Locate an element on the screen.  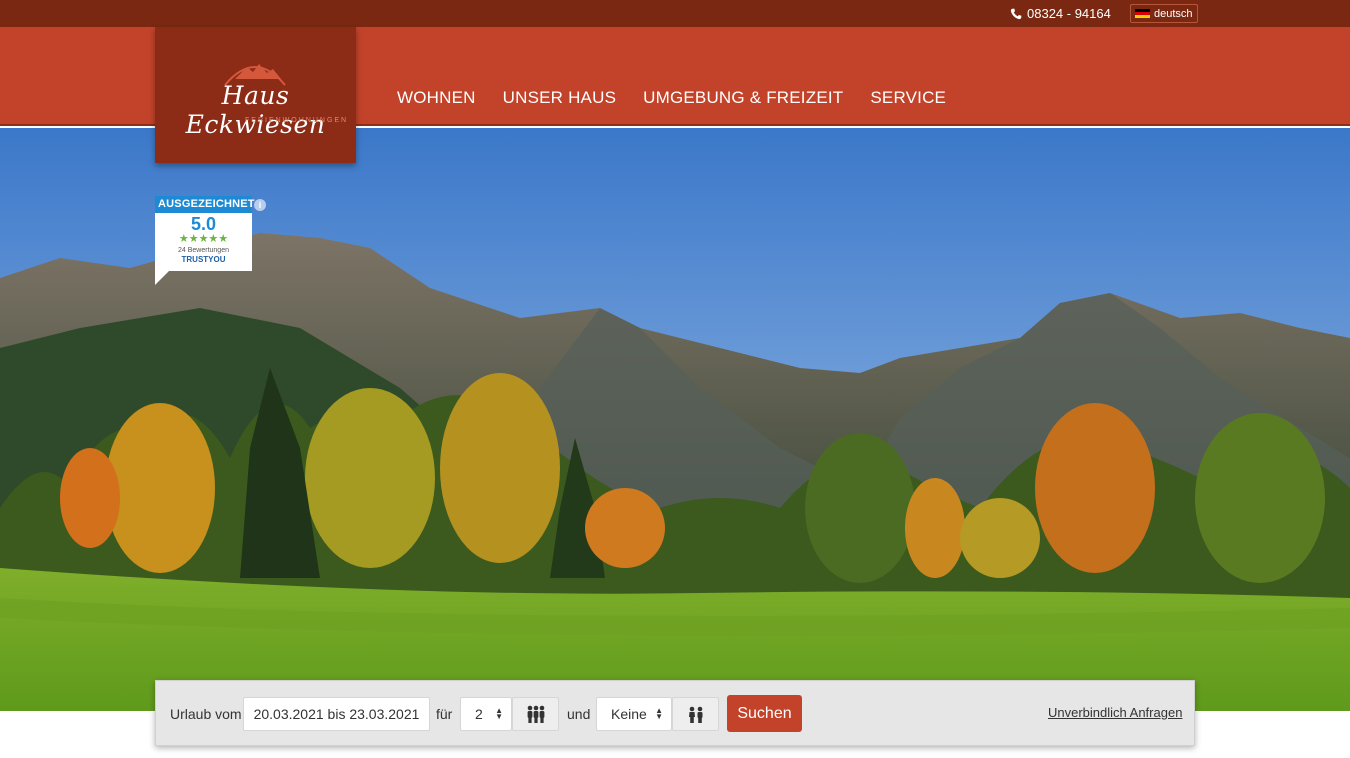
date-range-value: 20.03.2021 bis 23.03.2021 is located at coordinates (336, 714).